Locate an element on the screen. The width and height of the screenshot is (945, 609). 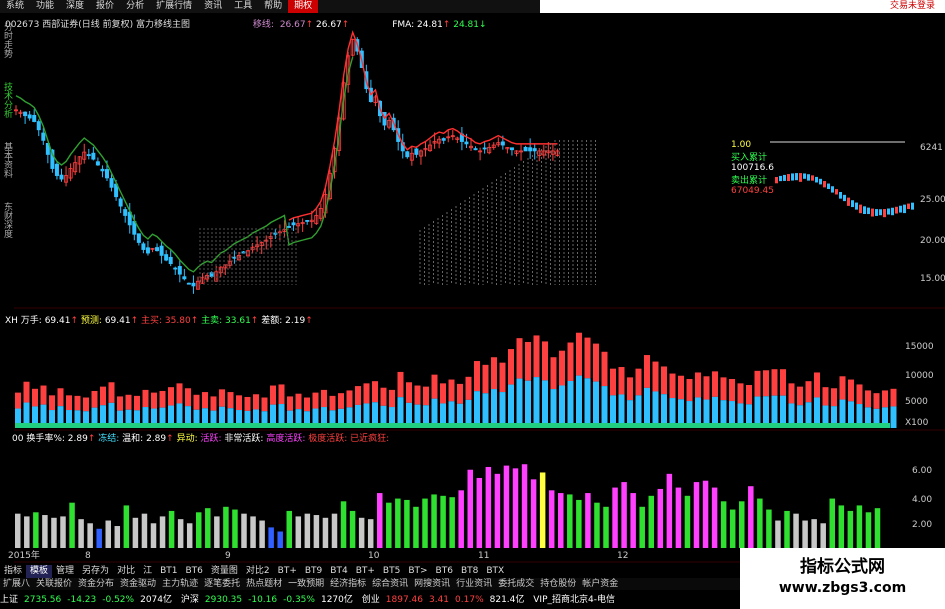
sh-chg: -14.23 is located at coordinates (82, 600).